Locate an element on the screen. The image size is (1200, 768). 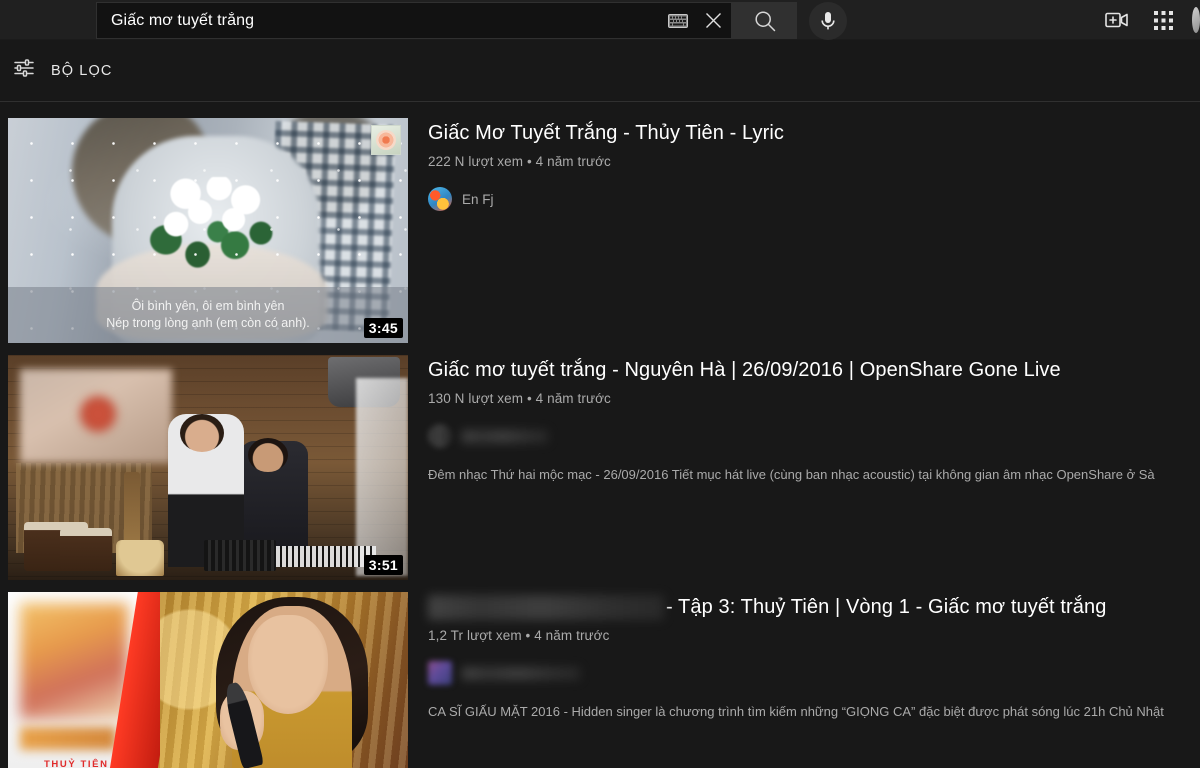
filters-button: BỘ LỌC is located at coordinates (62, 70).